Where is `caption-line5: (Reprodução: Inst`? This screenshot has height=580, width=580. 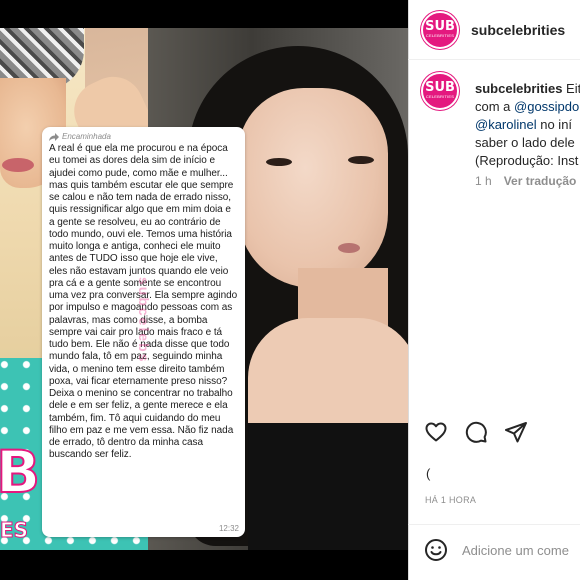 caption-line5: (Reprodução: Inst is located at coordinates (527, 160).